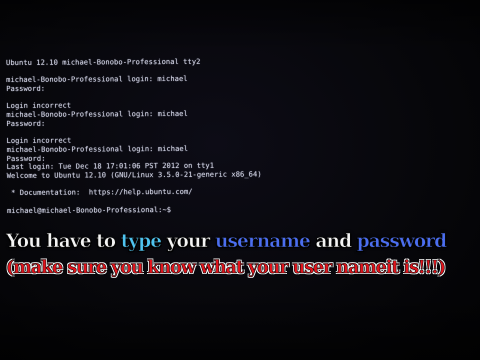  Describe the element at coordinates (237, 209) in the screenshot. I see `shell-prompt-line: michael@michael-Bonobo-Professional:~$` at that location.